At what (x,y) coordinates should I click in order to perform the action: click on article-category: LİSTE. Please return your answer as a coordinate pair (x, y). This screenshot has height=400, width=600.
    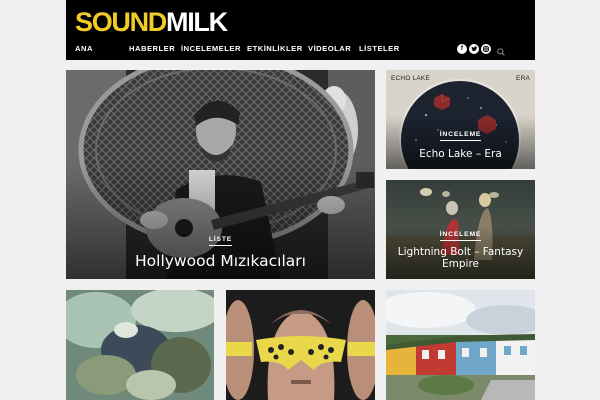
    Looking at the image, I should click on (220, 241).